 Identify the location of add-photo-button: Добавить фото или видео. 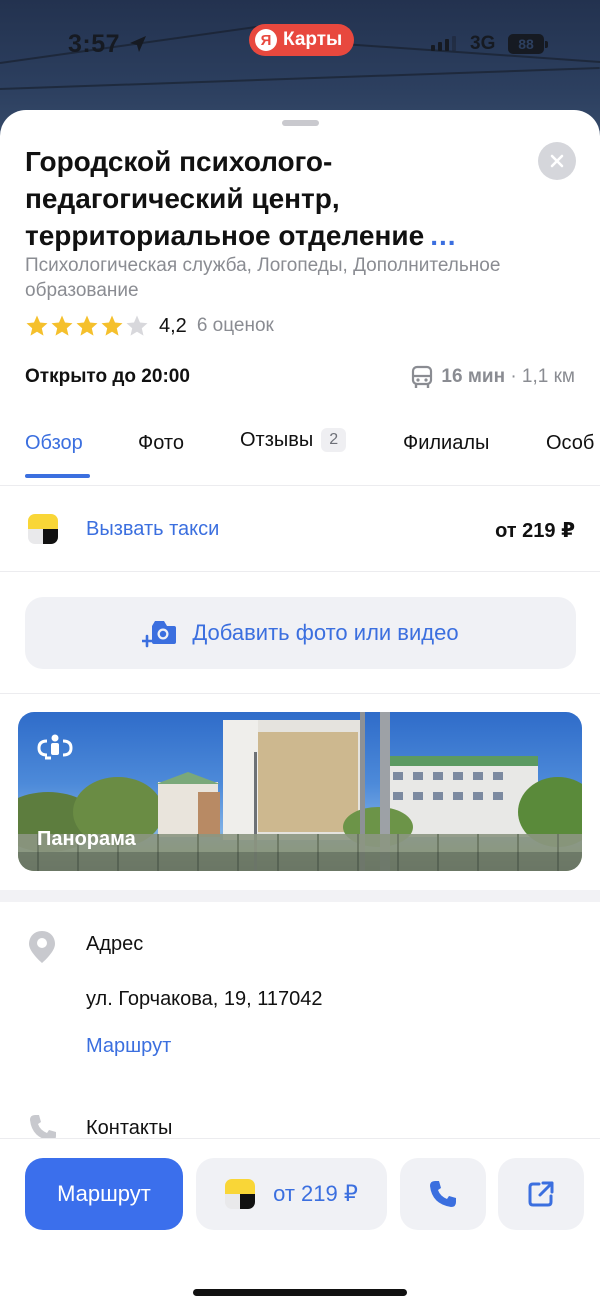
(300, 633).